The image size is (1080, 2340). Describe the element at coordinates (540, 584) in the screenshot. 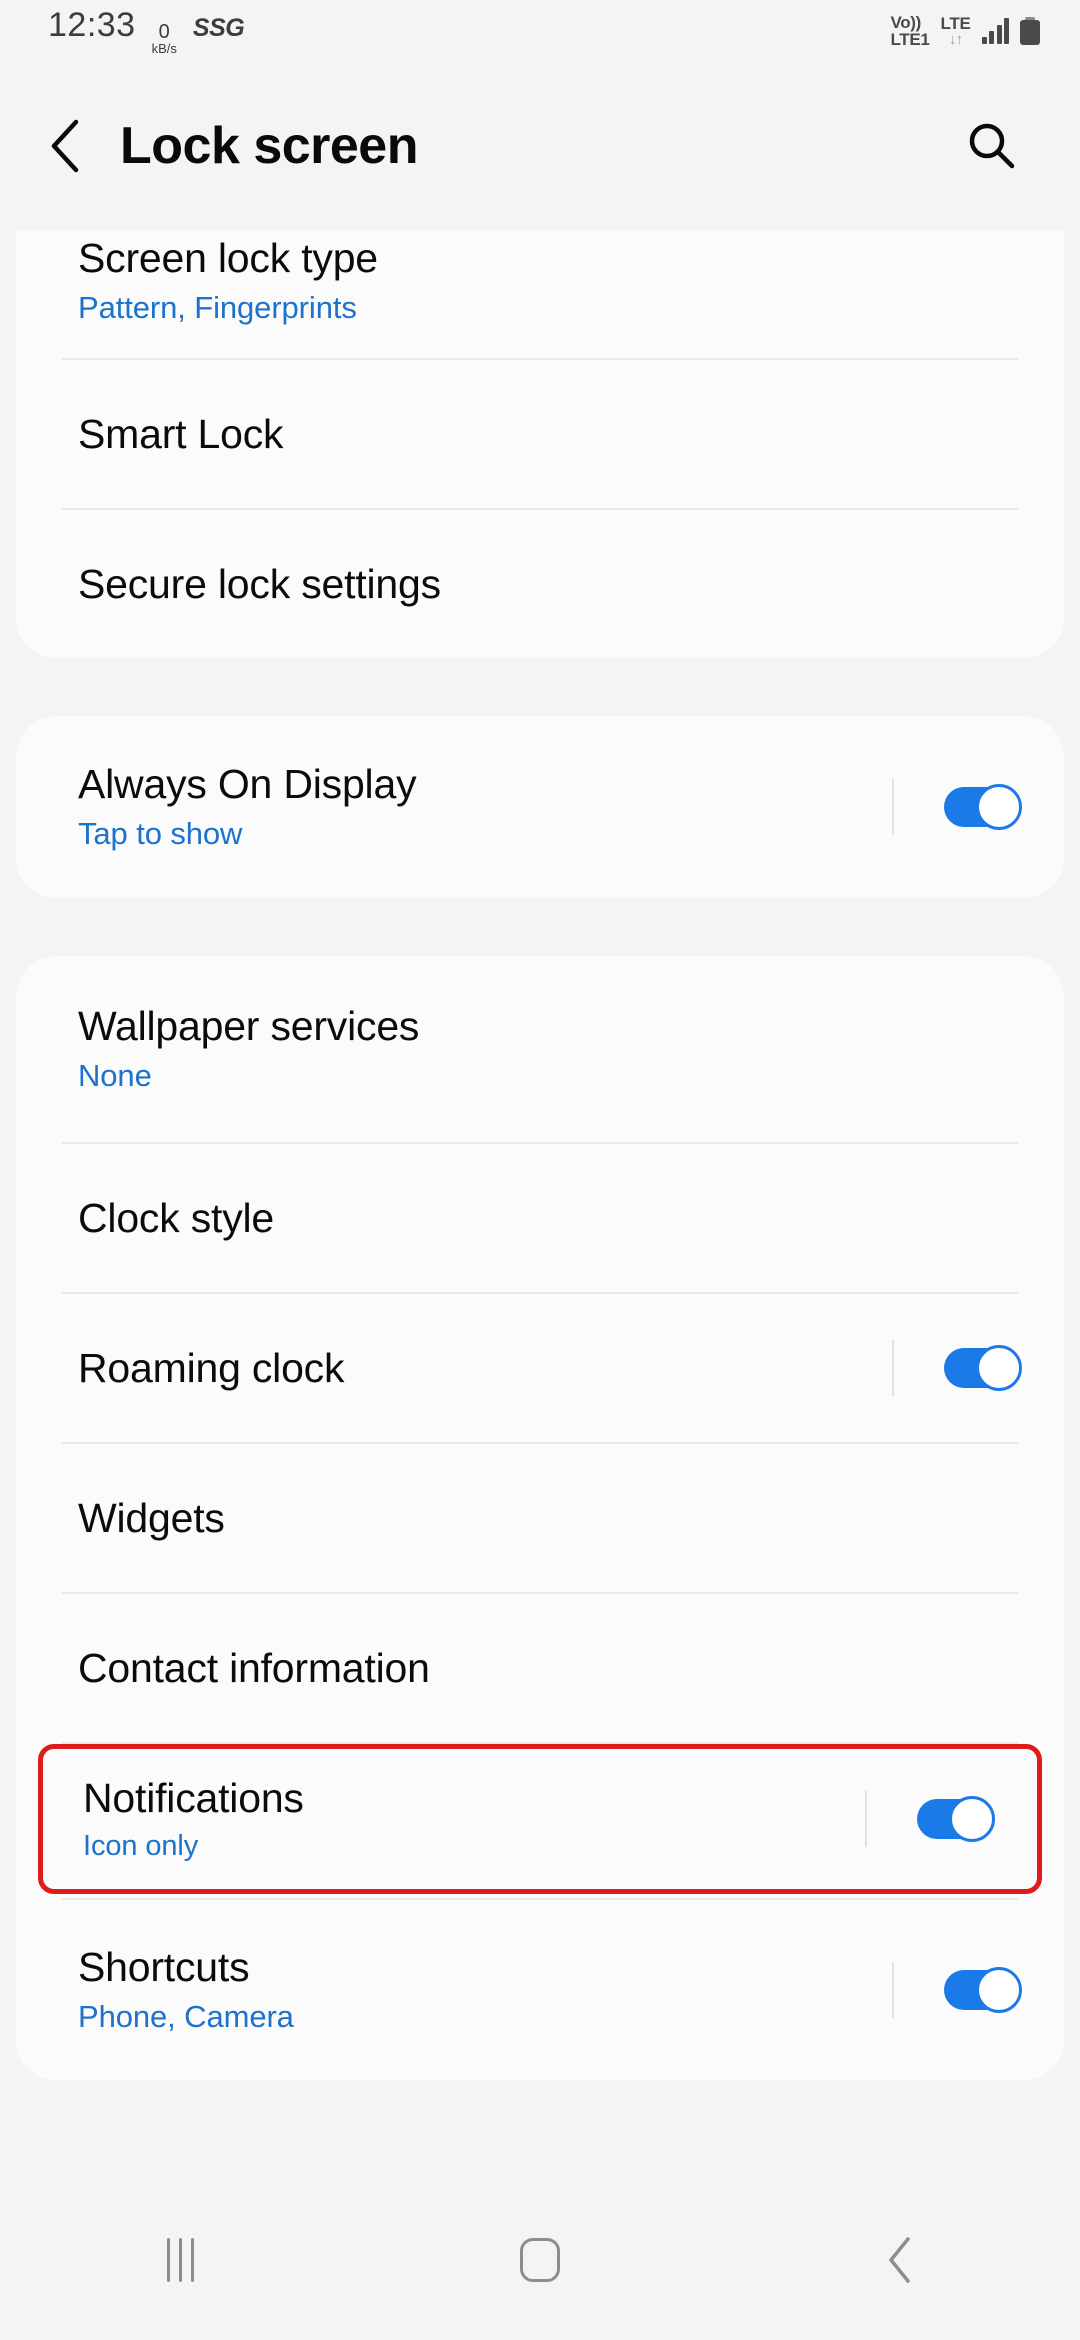

I see `list-item-secure-lock-settings: Secure lock settings` at that location.